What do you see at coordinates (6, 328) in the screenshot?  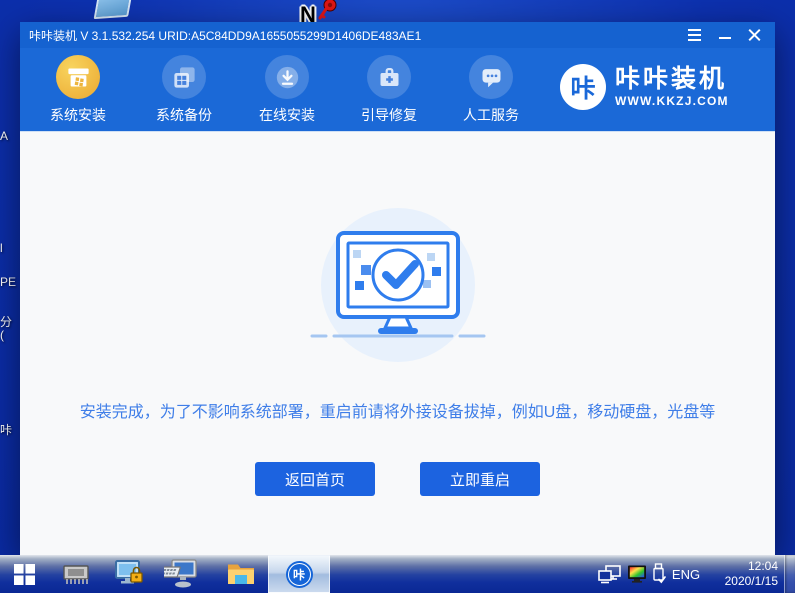 I see `desktop-partial-label: 分(` at bounding box center [6, 328].